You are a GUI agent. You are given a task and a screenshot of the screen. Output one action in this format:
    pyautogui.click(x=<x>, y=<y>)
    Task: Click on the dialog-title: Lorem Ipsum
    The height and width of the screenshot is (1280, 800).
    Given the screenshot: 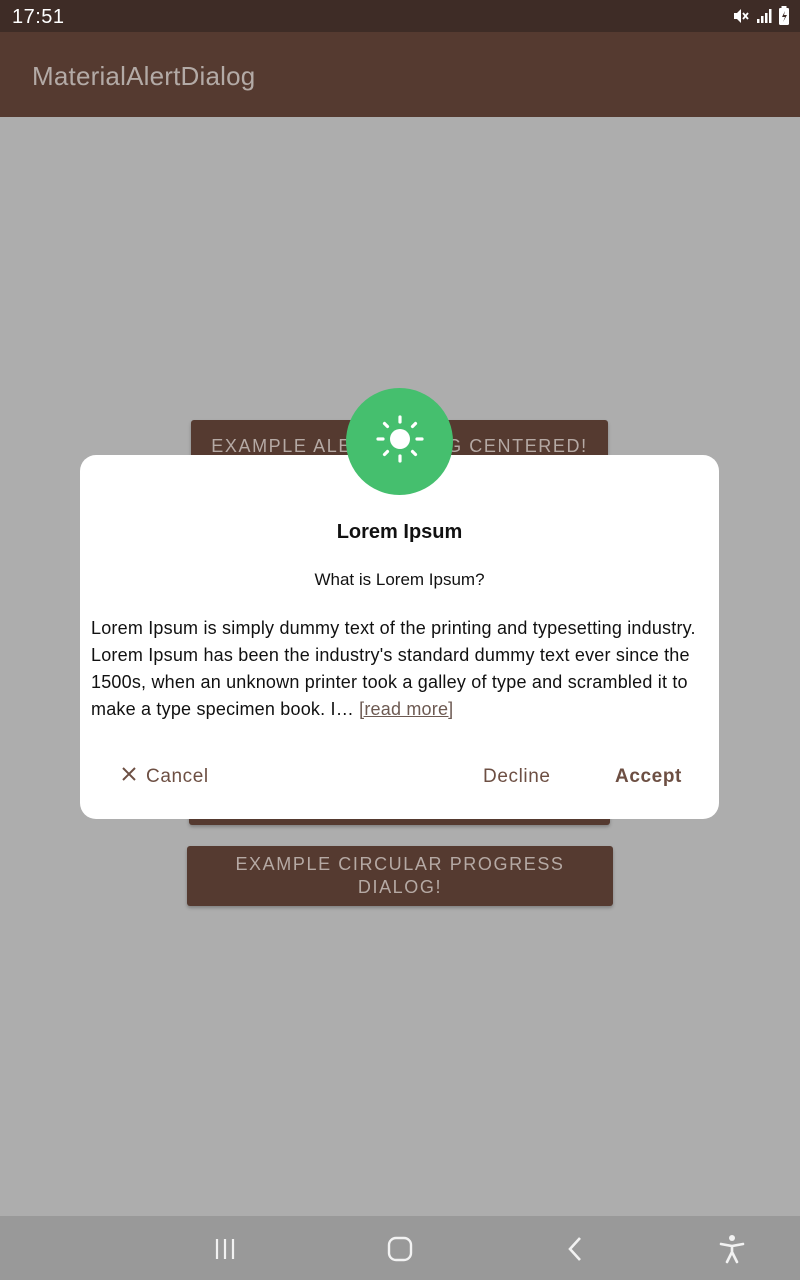 What is the action you would take?
    pyautogui.click(x=399, y=532)
    